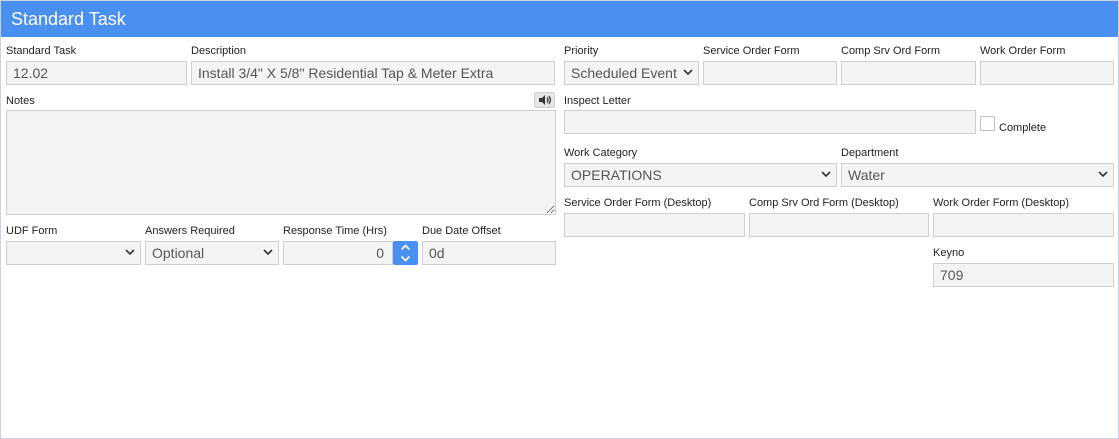 This screenshot has width=1119, height=439. I want to click on description-label: Description, so click(219, 51).